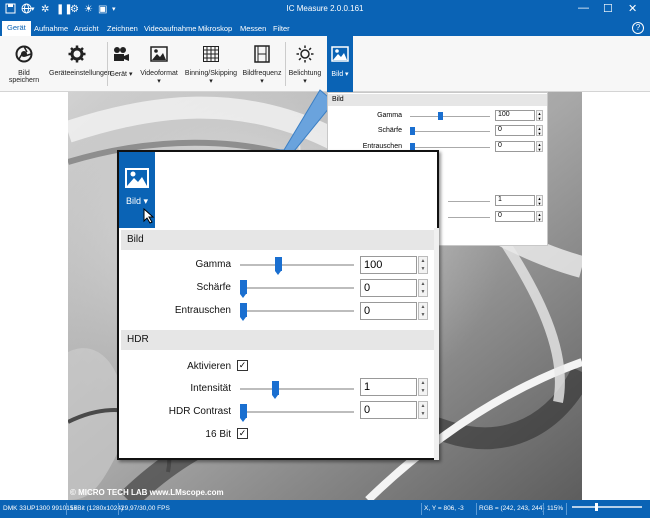 This screenshot has height=518, width=650. I want to click on binning-skipping-button: Binning/Skipping ▾, so click(211, 62).